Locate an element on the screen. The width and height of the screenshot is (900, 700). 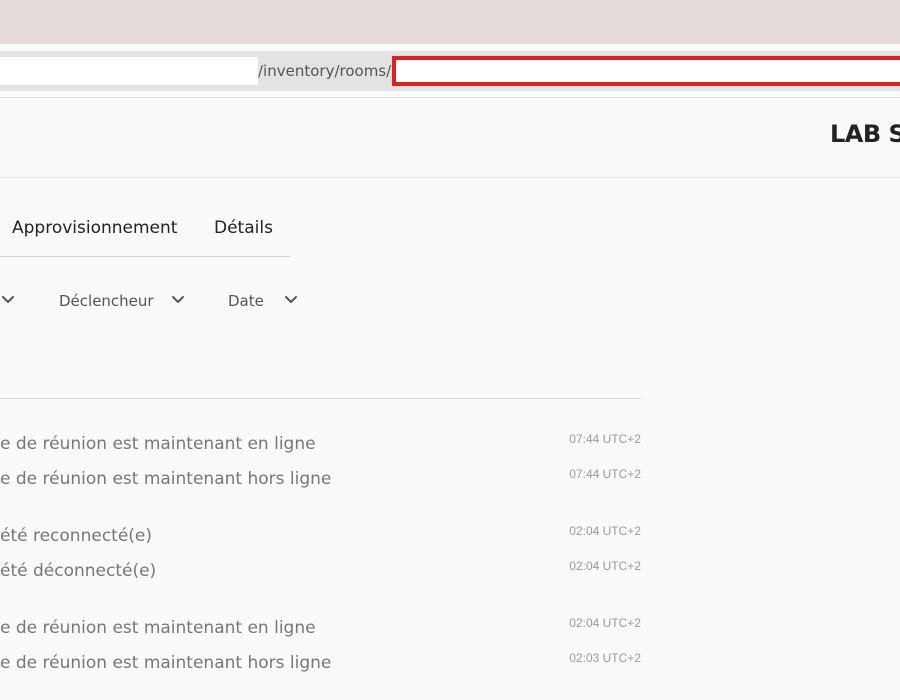
event-row: été déconnecté(e) 02:04 UTC+2 is located at coordinates (320, 575).